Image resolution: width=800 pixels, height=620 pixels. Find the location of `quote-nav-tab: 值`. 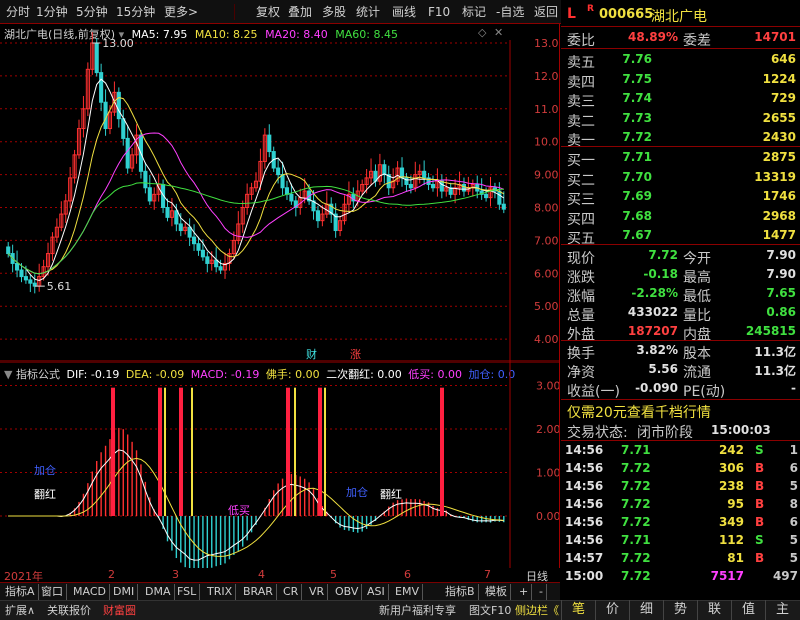

quote-nav-tab: 值 is located at coordinates (748, 610).